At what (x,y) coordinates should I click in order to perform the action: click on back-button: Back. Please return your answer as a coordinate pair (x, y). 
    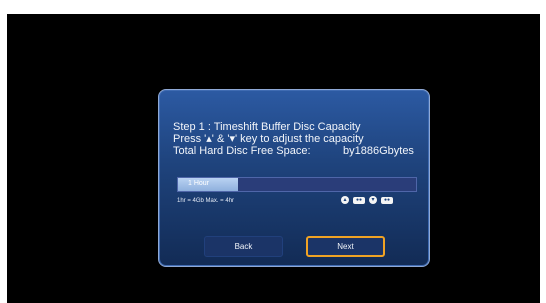
    Looking at the image, I should click on (243, 246).